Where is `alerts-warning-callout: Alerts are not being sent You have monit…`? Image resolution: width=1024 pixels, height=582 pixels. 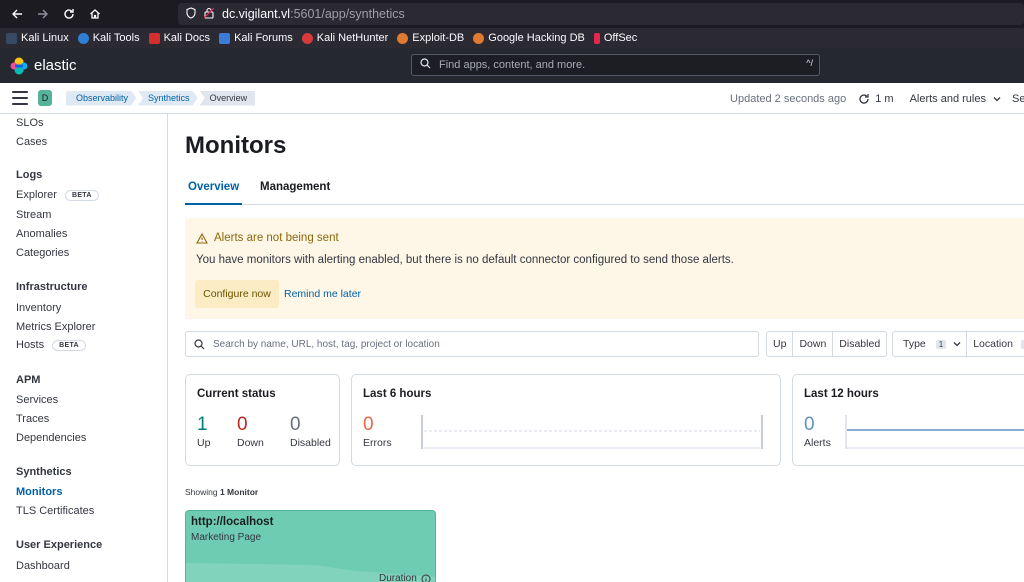
alerts-warning-callout: Alerts are not being sent You have monit… is located at coordinates (604, 268).